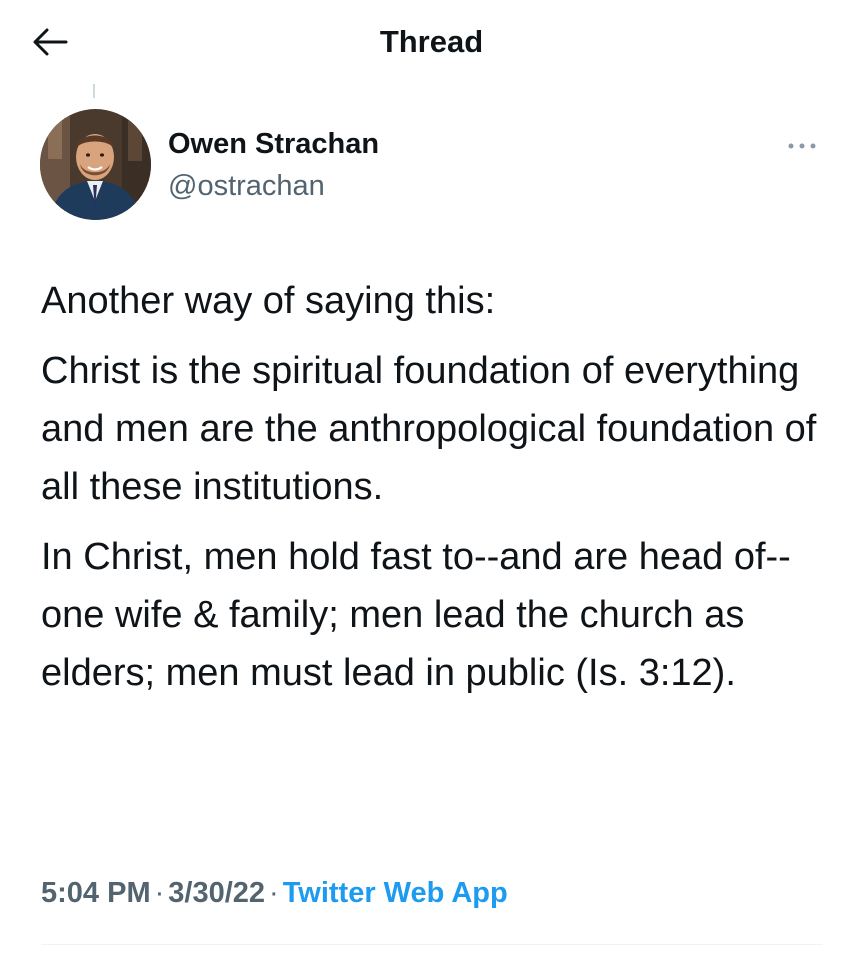 The width and height of the screenshot is (863, 960). Describe the element at coordinates (273, 144) in the screenshot. I see `author-name: Owen Strachan` at that location.